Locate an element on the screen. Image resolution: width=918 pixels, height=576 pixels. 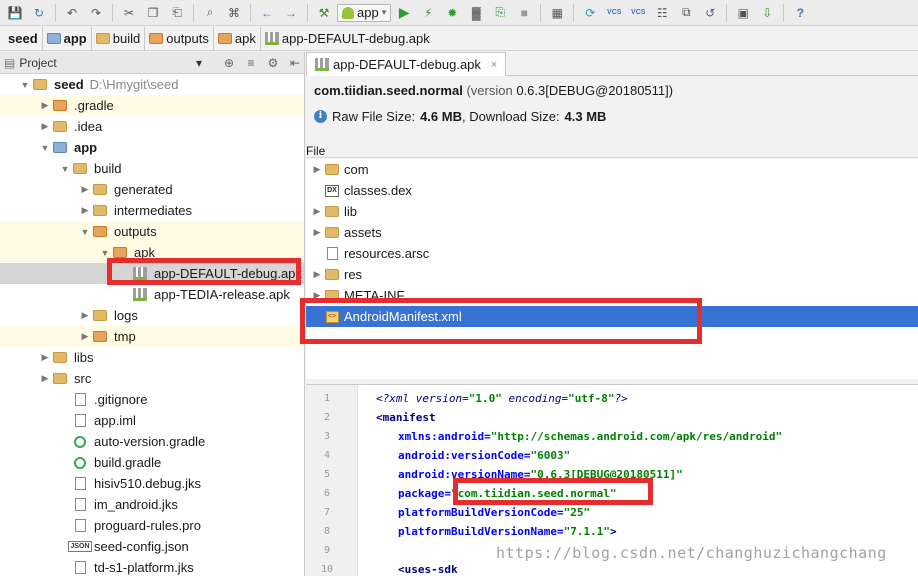
vcs-push-icon: VCS is located at coordinates (638, 13).